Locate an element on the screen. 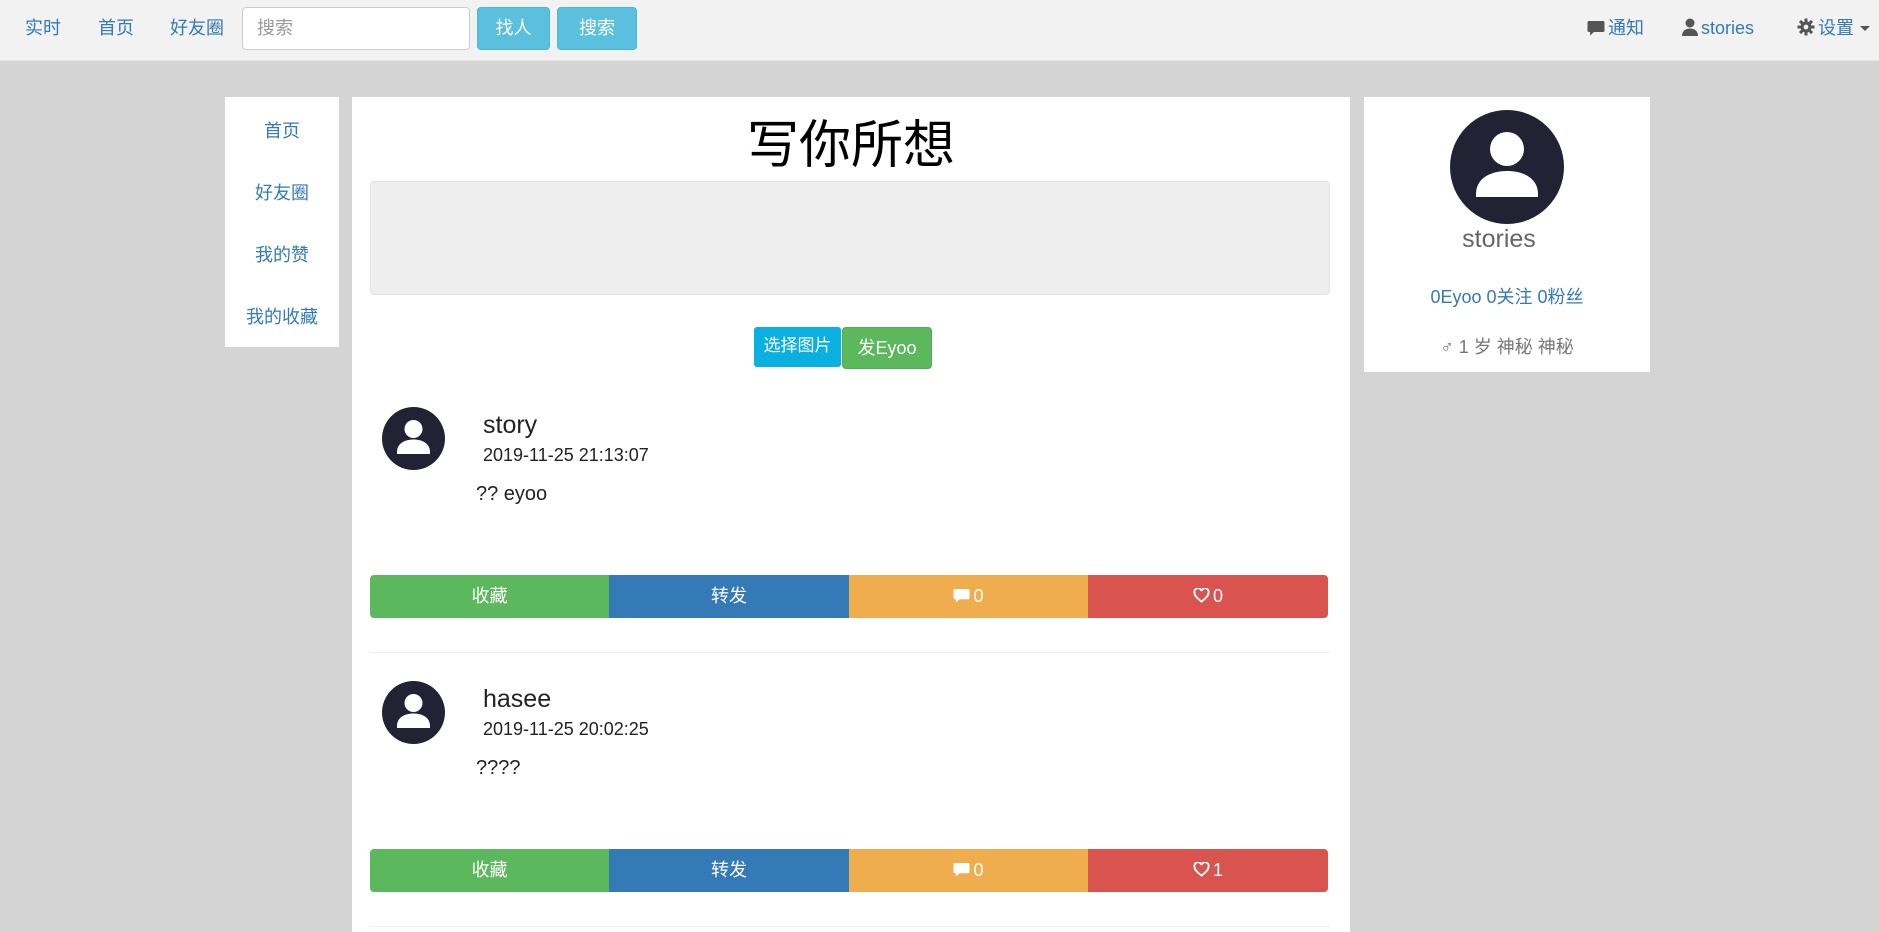  profile-info: ♂ 1 岁 神秘 神秘 is located at coordinates (1507, 346).